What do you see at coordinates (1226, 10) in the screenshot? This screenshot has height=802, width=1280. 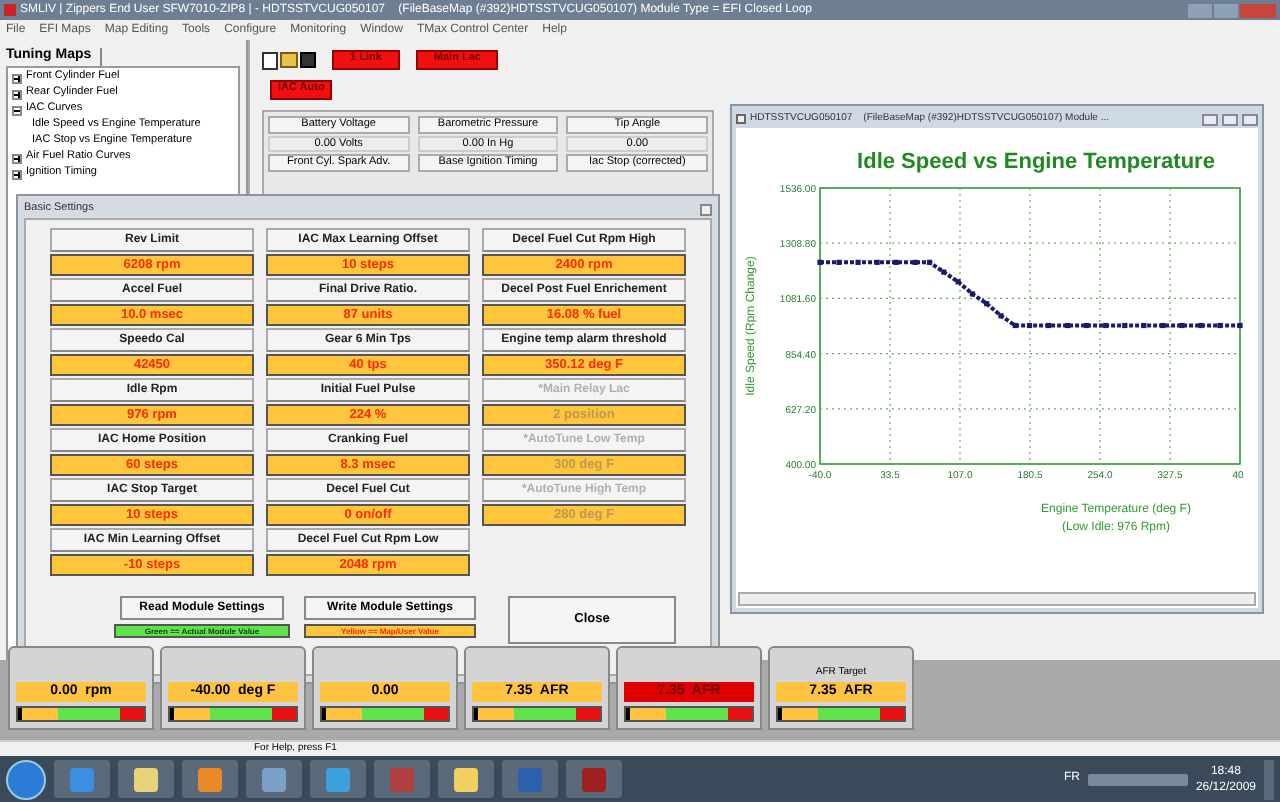 I see `maximize-button` at bounding box center [1226, 10].